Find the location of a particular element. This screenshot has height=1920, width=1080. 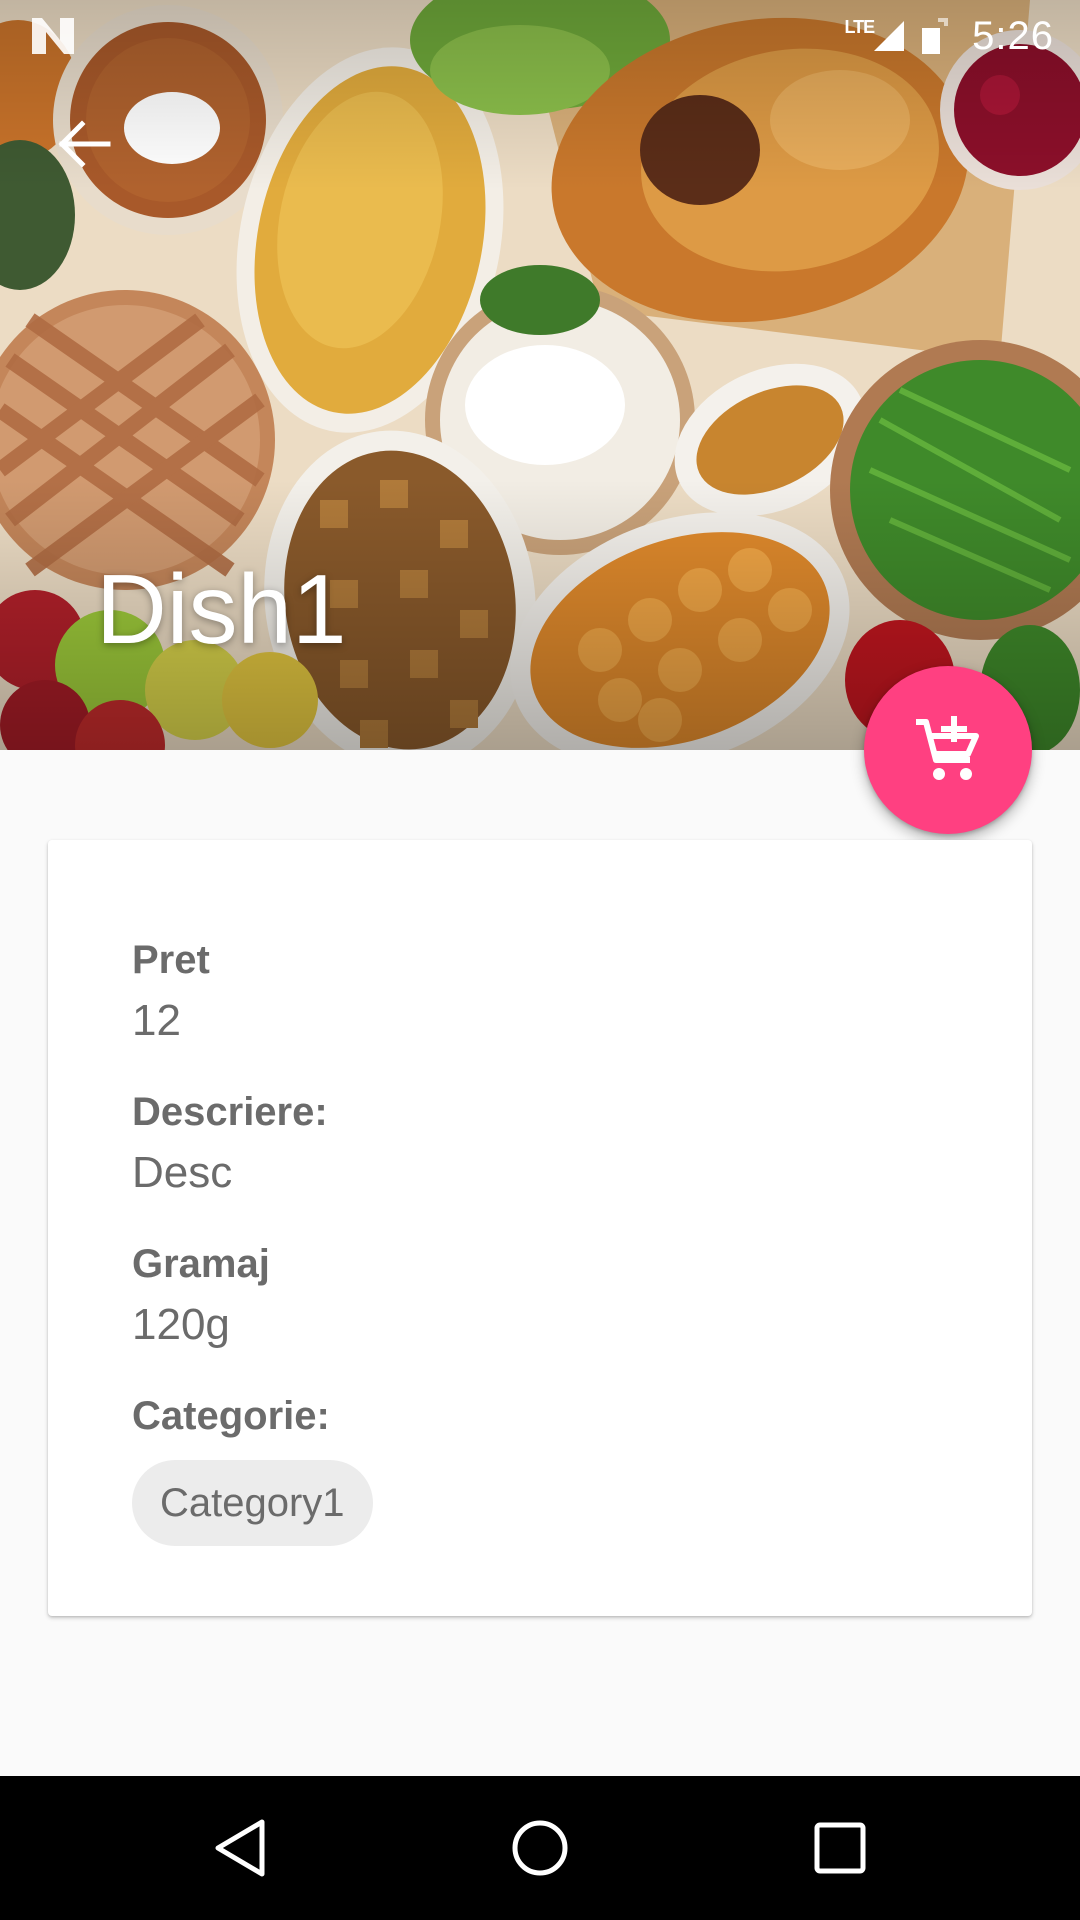

navigation-bar is located at coordinates (540, 1848).